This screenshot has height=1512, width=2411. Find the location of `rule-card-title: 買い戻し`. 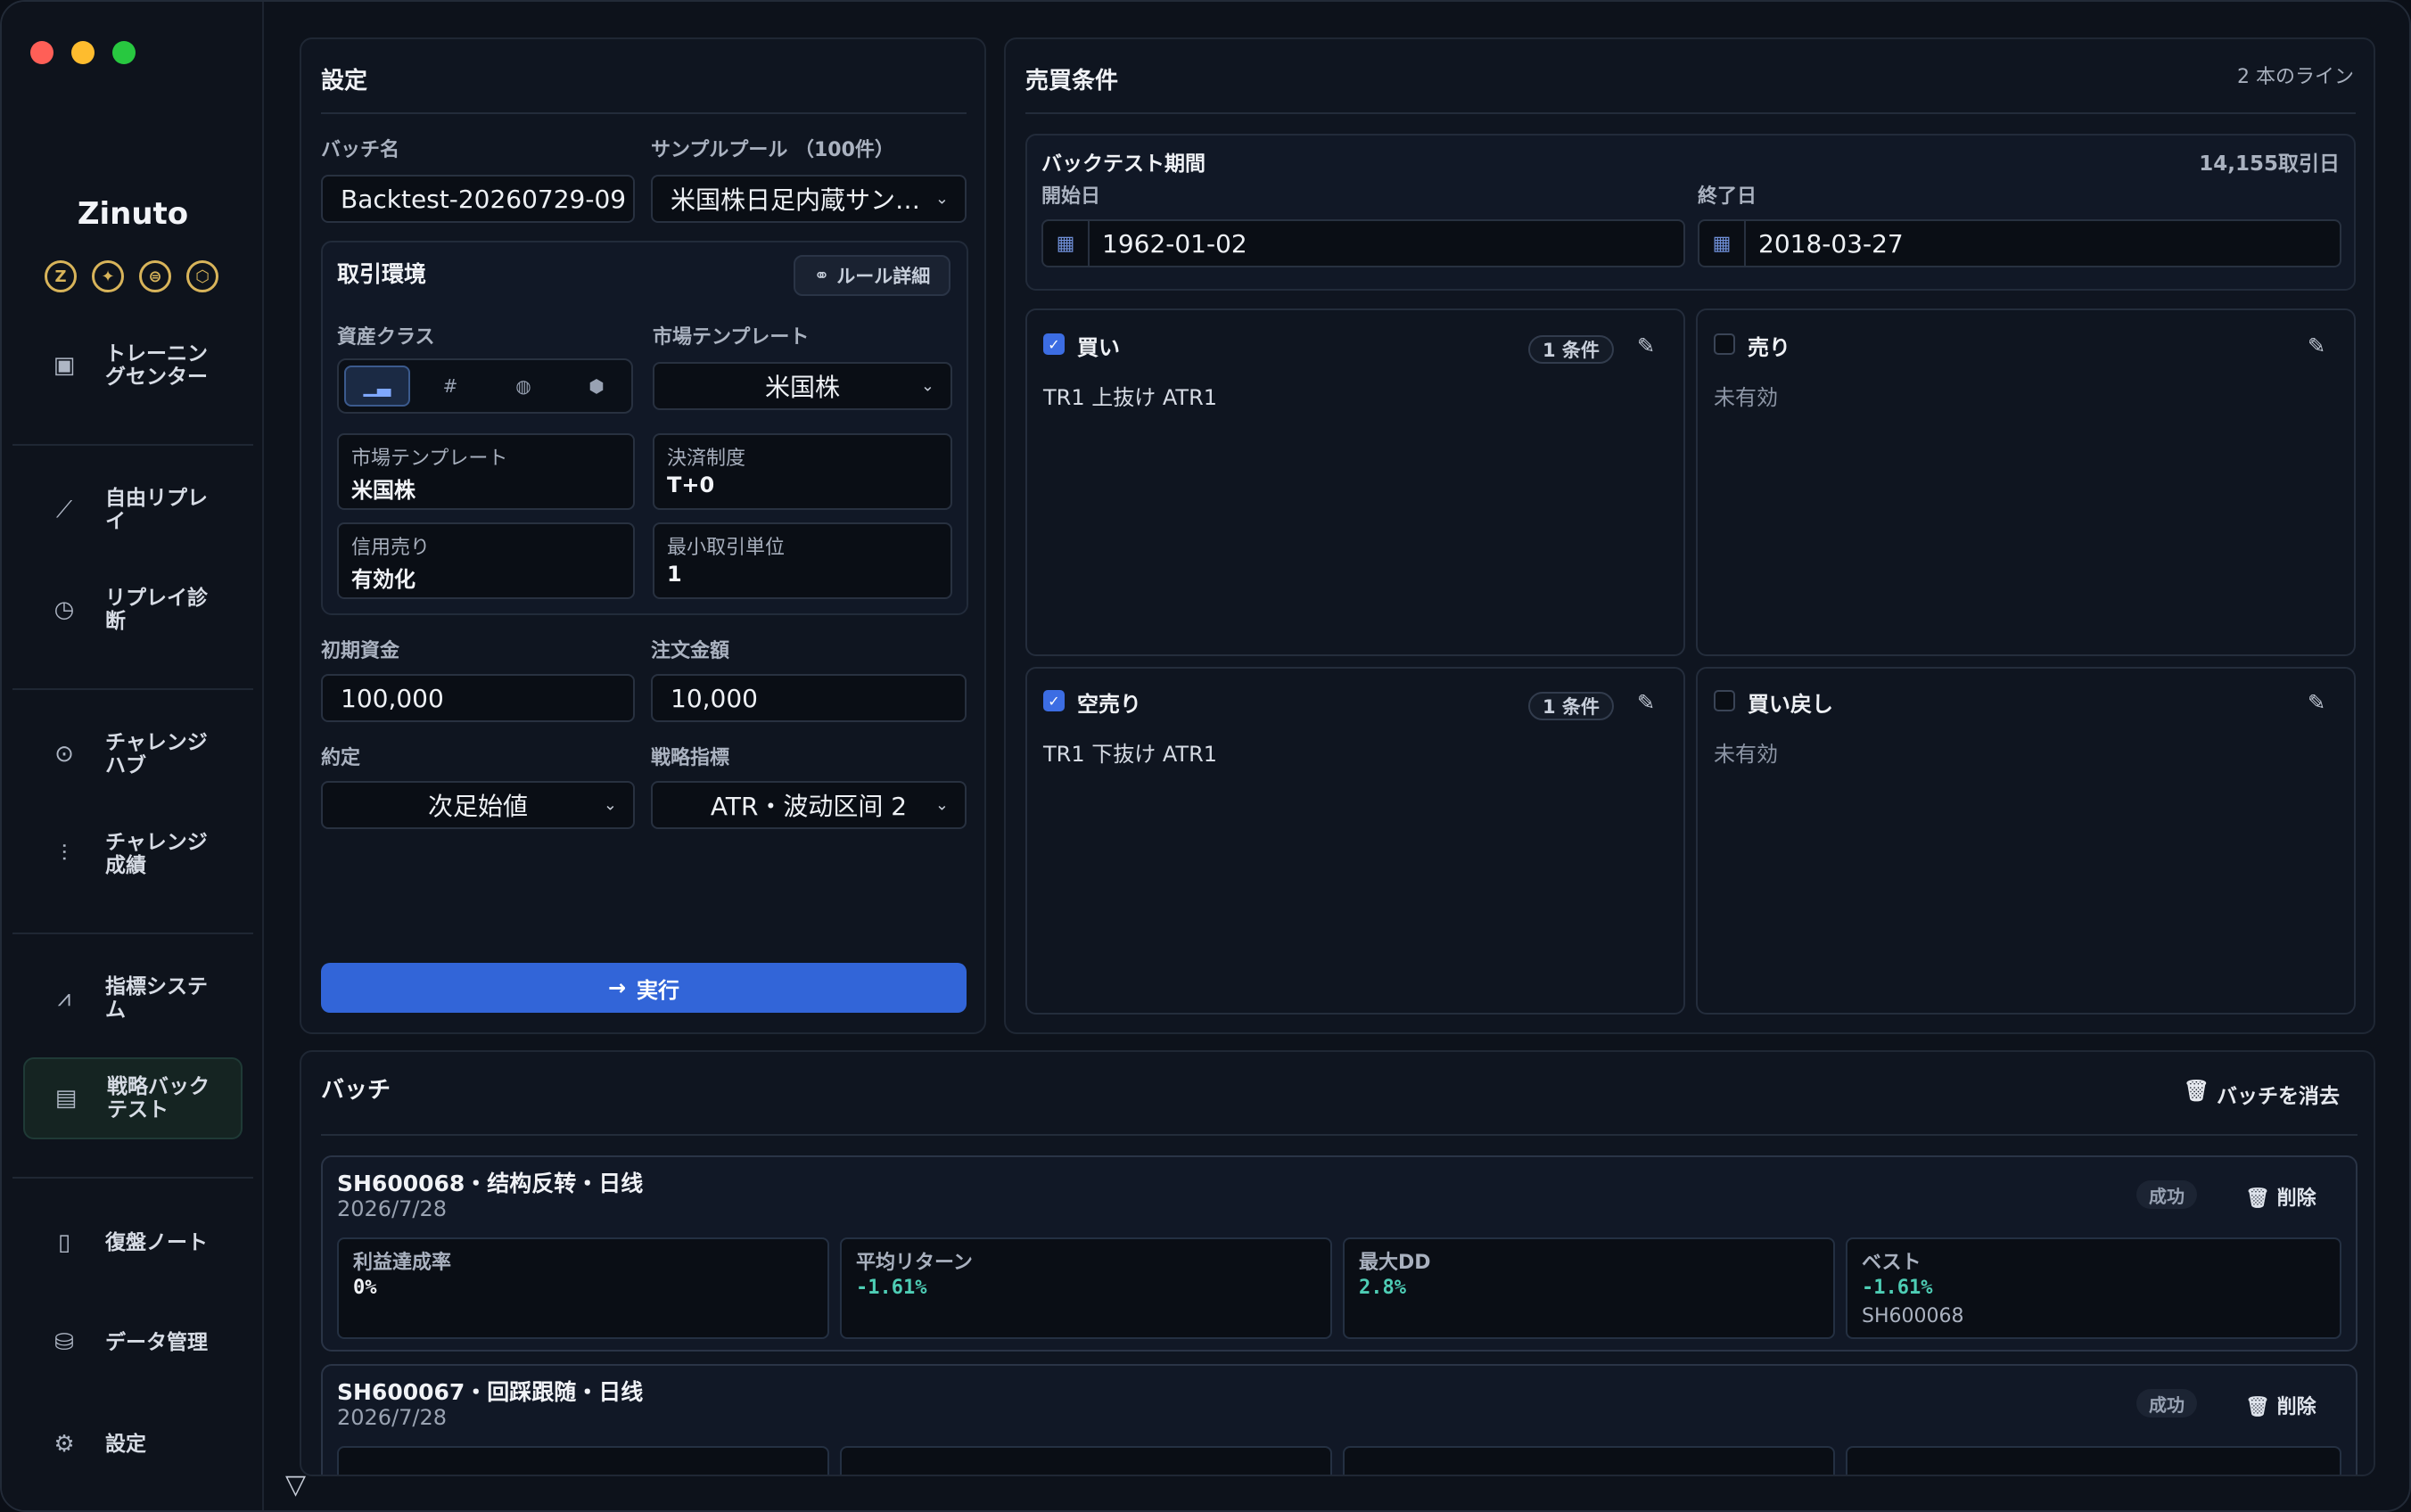

rule-card-title: 買い戻し is located at coordinates (1790, 704).